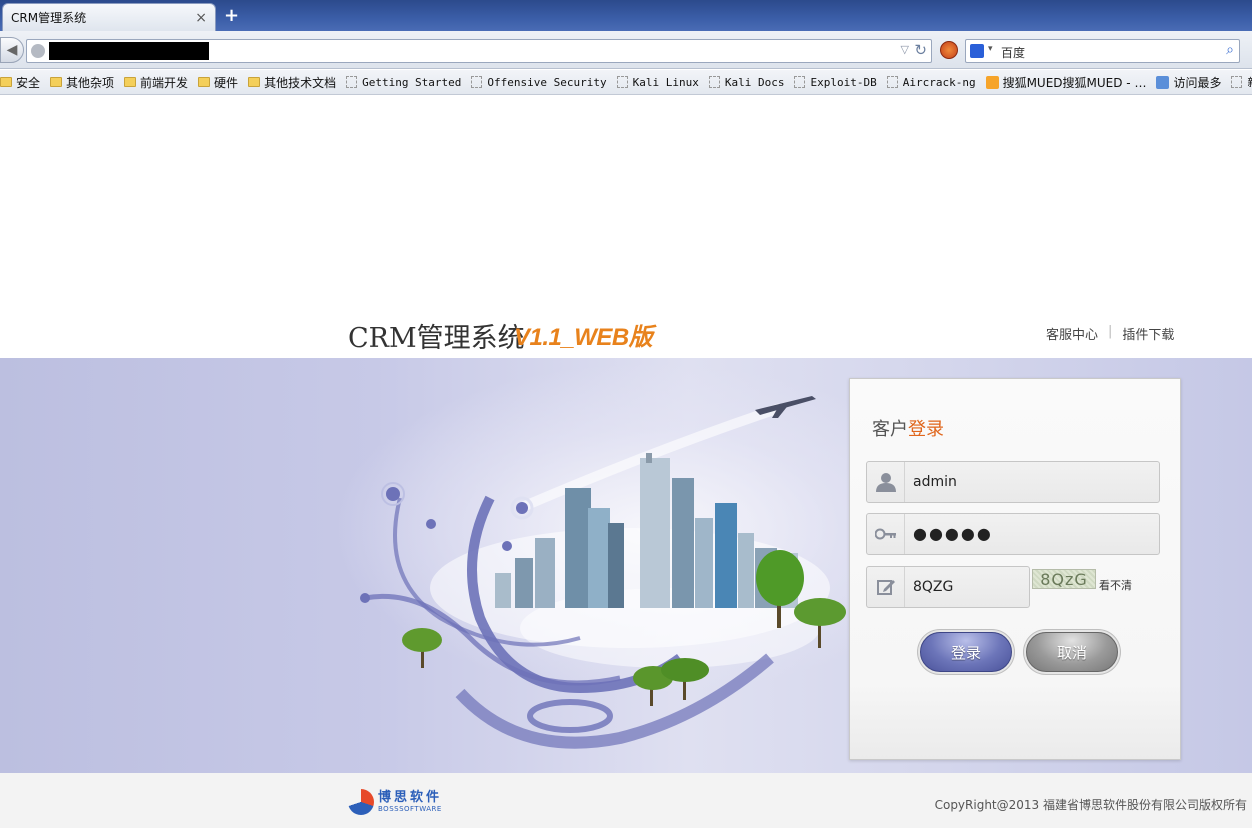 This screenshot has width=1252, height=828. What do you see at coordinates (1013, 534) in the screenshot?
I see `password-field: ●●●●●` at bounding box center [1013, 534].